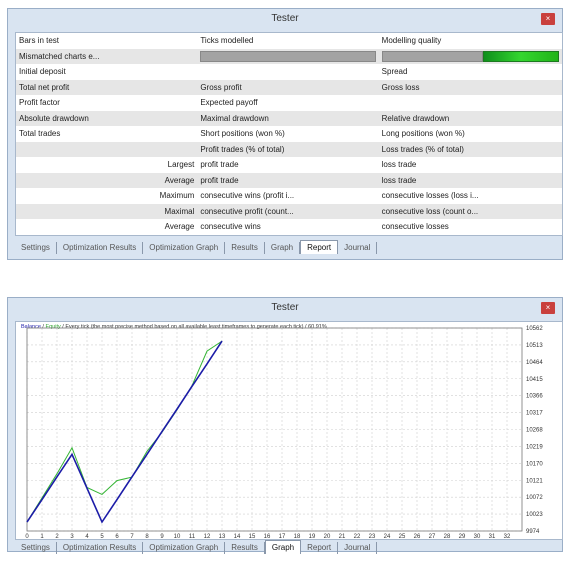 This screenshot has width=572, height=562. What do you see at coordinates (106, 103) in the screenshot?
I see `report-cell: Profit factor3.70` at bounding box center [106, 103].